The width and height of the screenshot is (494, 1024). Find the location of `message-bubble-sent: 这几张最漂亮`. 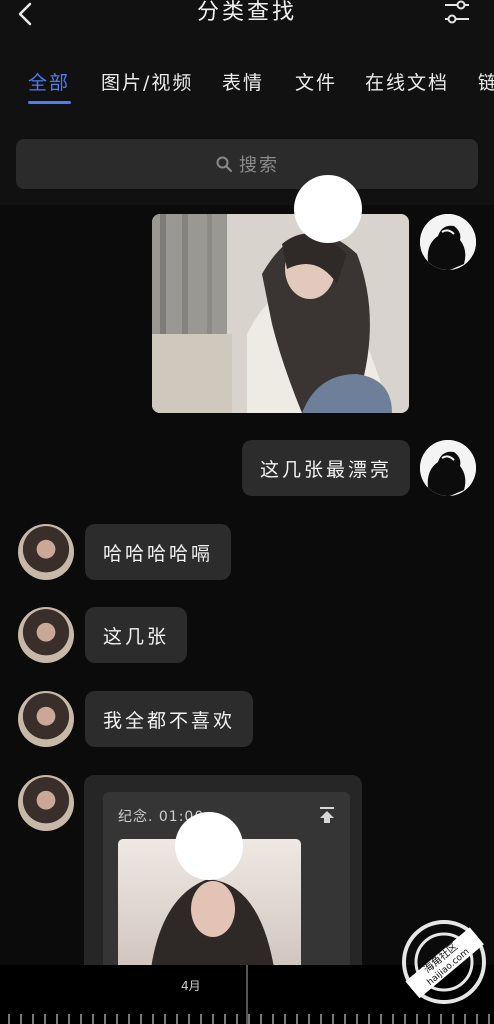

message-bubble-sent: 这几张最漂亮 is located at coordinates (326, 468).